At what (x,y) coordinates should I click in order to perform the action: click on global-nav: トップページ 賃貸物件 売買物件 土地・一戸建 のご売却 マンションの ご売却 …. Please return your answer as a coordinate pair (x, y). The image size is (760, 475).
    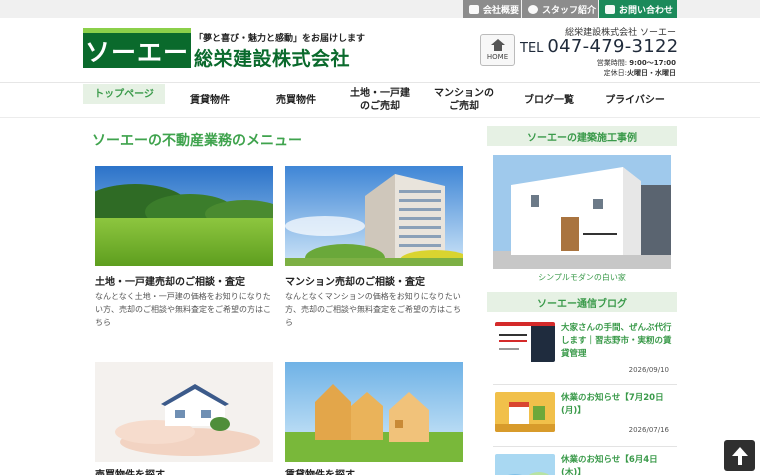
    Looking at the image, I should click on (380, 100).